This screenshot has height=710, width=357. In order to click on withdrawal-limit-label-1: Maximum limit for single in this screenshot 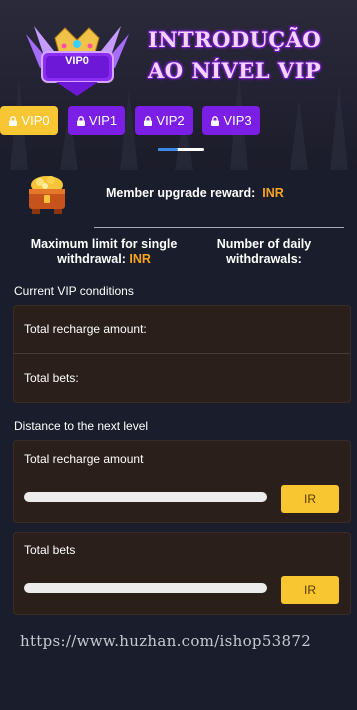, I will do `click(104, 244)`.